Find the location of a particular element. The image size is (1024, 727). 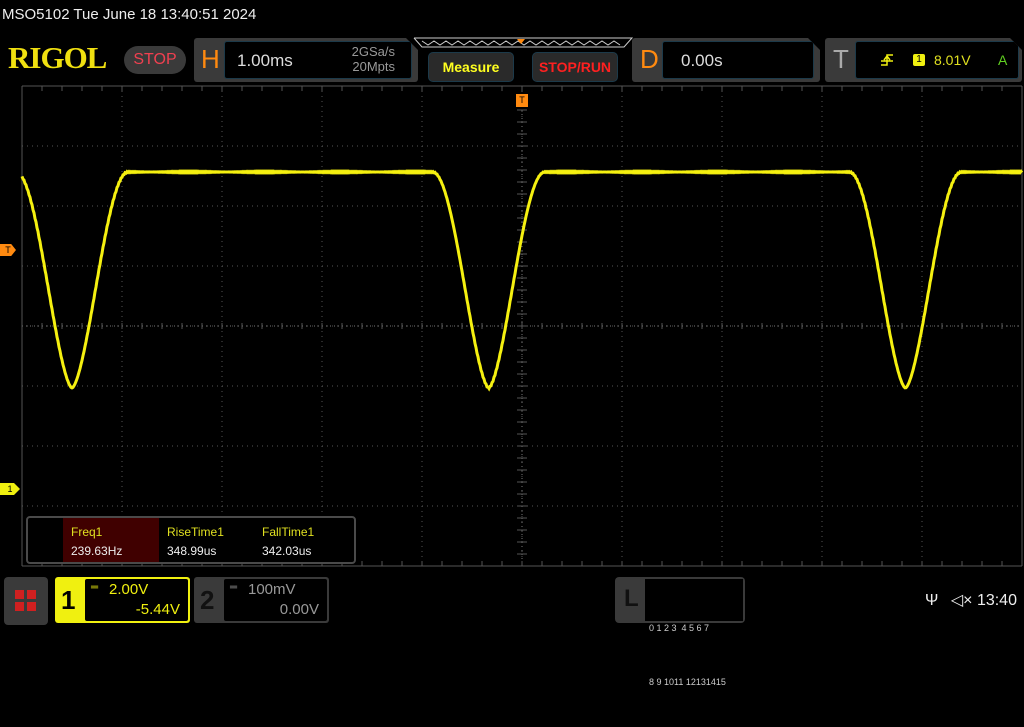

speaker-muted-icon: ◁× is located at coordinates (962, 600).